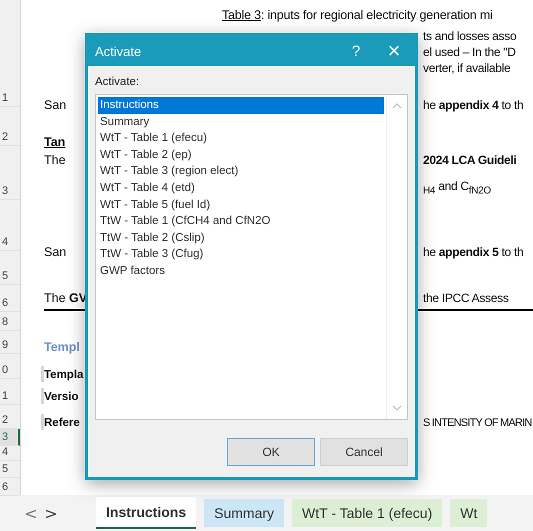  What do you see at coordinates (241, 238) in the screenshot?
I see `list-item: TtW - Table 2 (Cslip)` at bounding box center [241, 238].